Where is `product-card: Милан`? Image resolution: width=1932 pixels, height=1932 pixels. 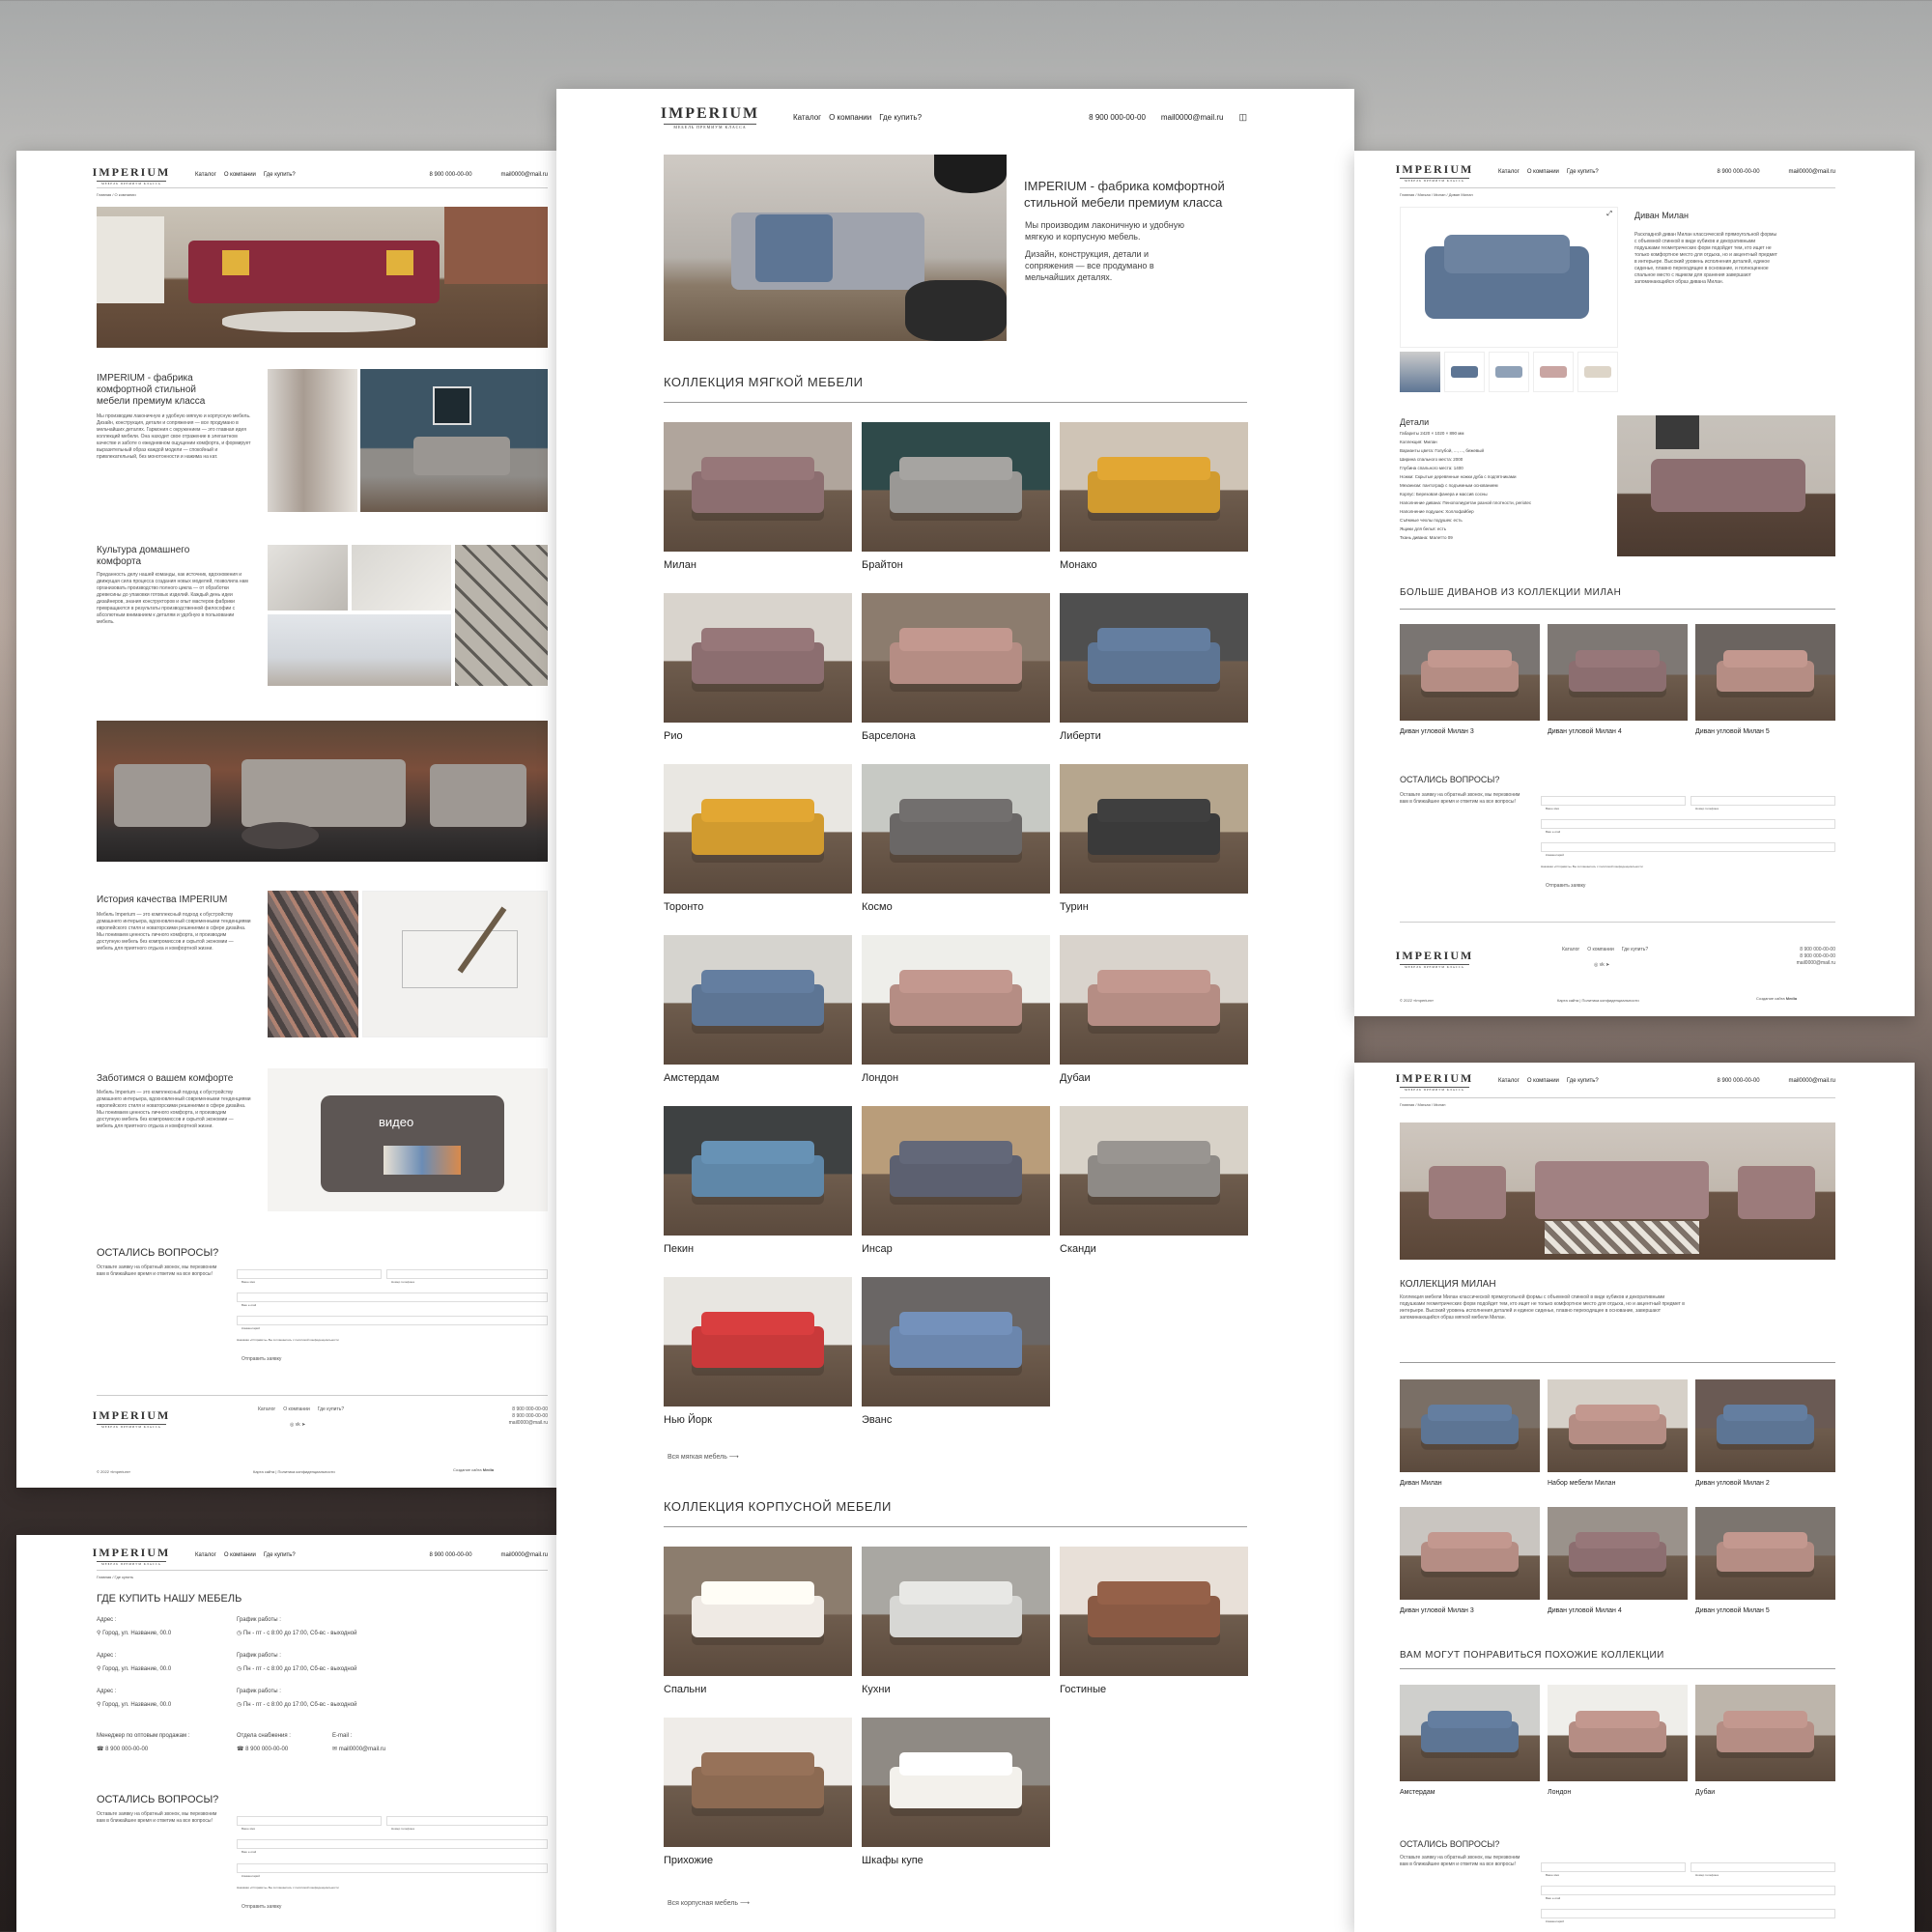
product-card: Милан is located at coordinates (758, 497).